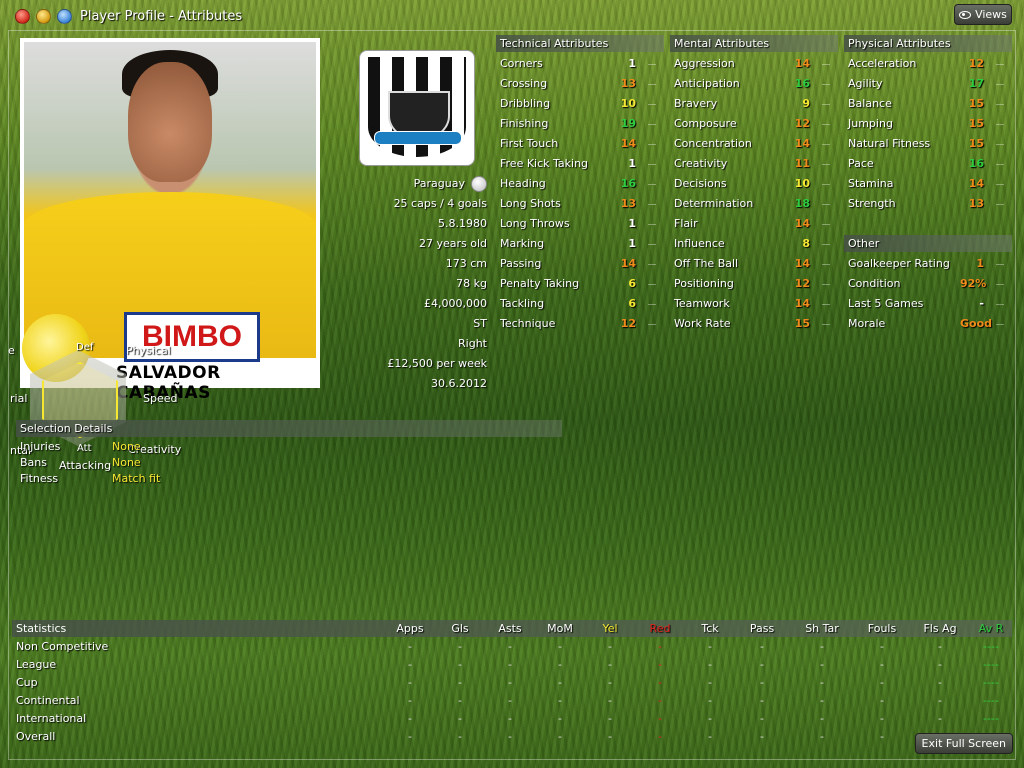  I want to click on other-attribute-row: Goalkeeper Rating 1, so click(926, 264).